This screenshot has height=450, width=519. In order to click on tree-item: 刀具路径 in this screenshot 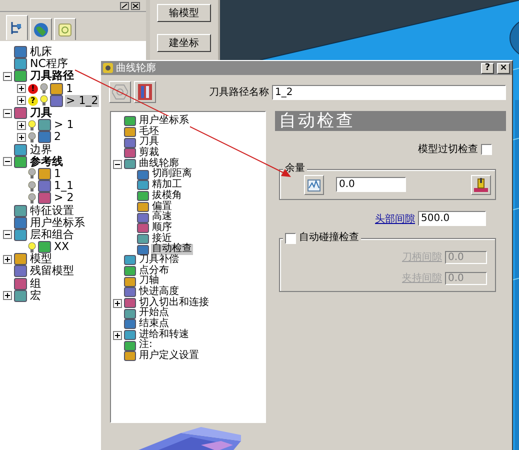, I will do `click(52, 76)`.